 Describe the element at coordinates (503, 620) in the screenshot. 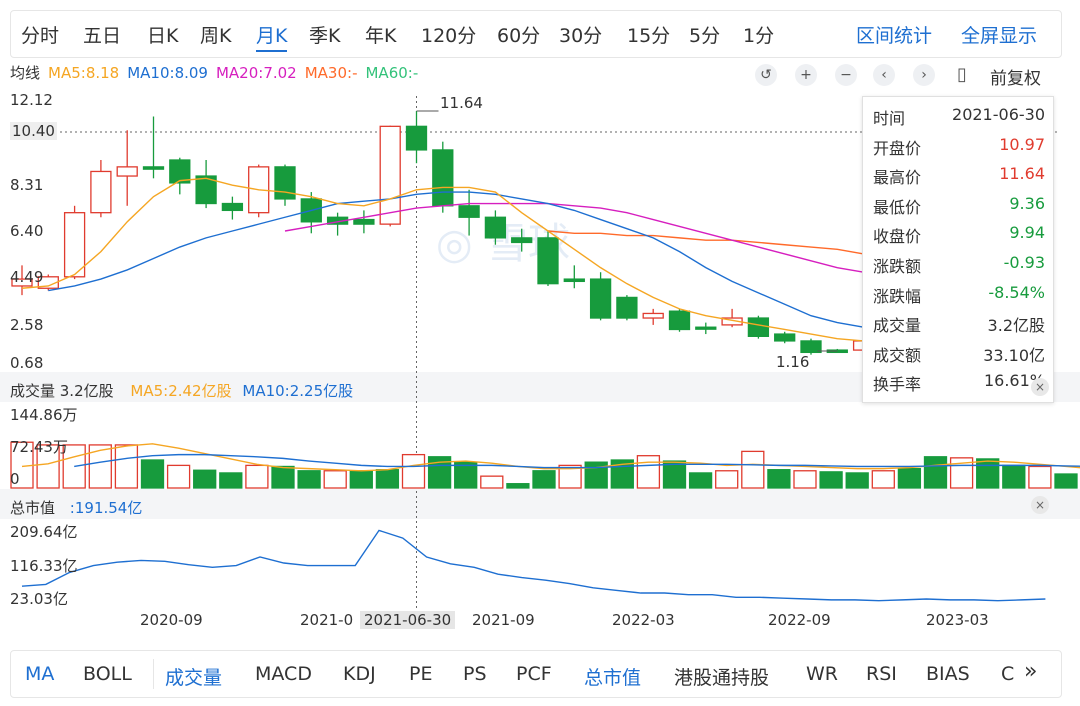

I see `date-tick-label: 2021-09` at that location.